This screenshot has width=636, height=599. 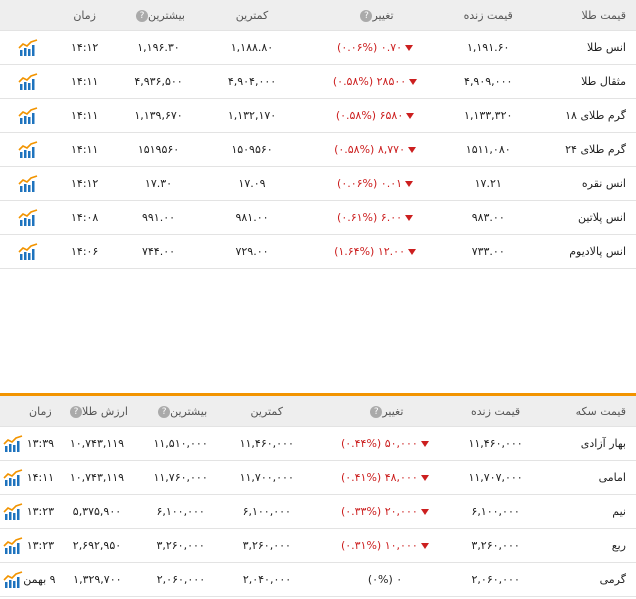 What do you see at coordinates (603, 15) in the screenshot?
I see `header-gold-name: قیمت طلا` at bounding box center [603, 15].